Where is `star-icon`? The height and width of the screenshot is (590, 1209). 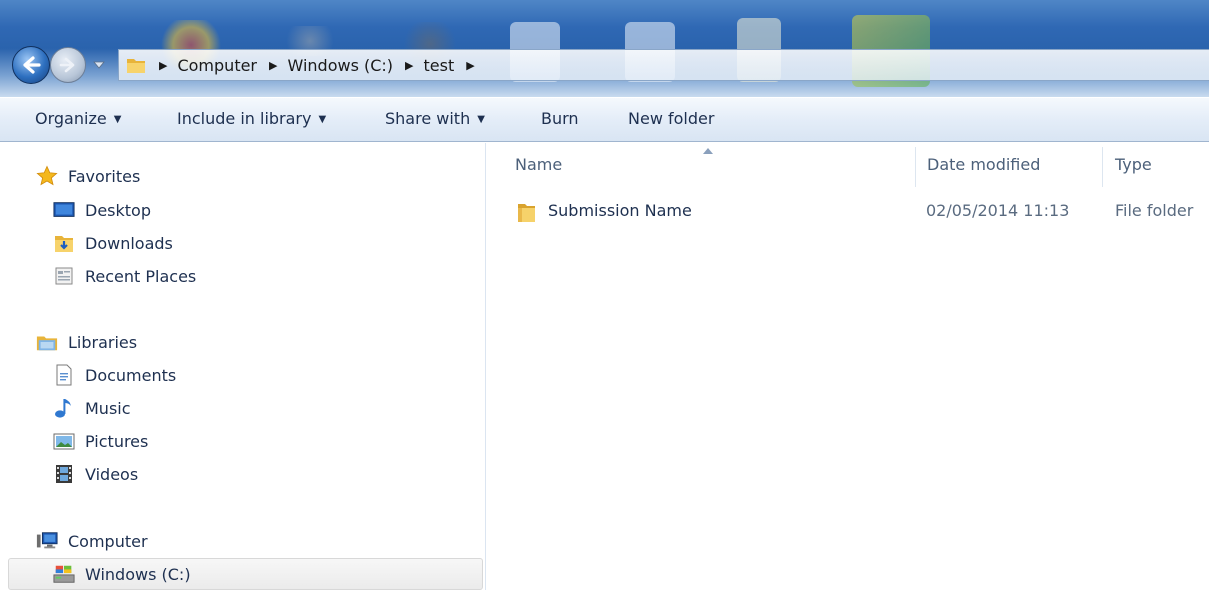
star-icon is located at coordinates (47, 176).